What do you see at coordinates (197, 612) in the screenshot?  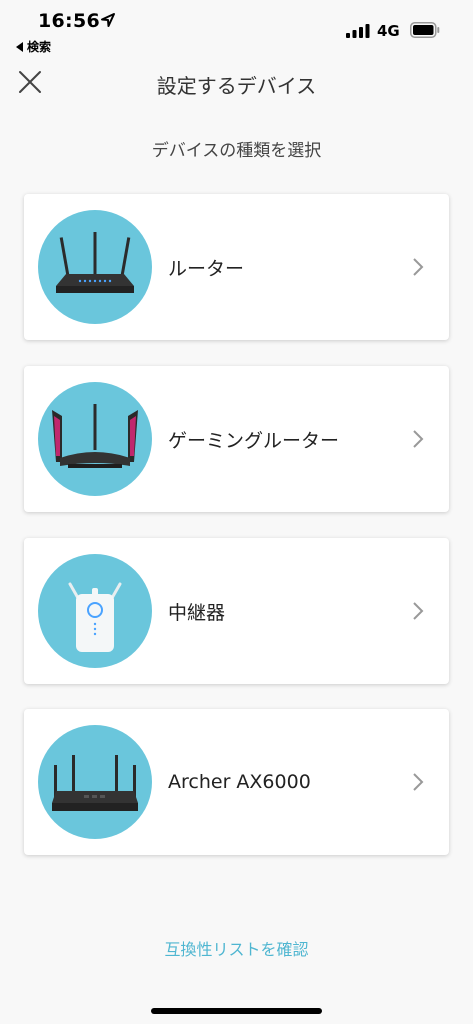 I see `device-label-range-extender: 中継器` at bounding box center [197, 612].